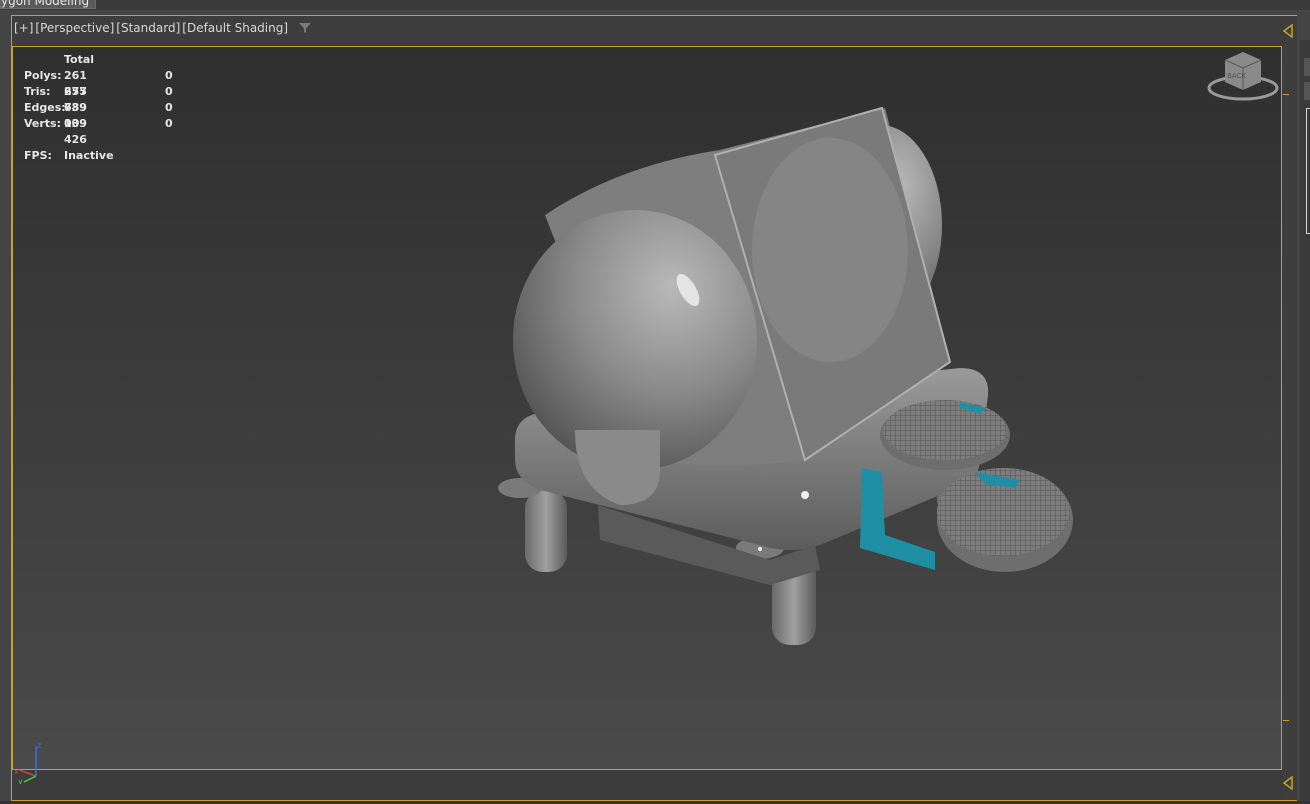 This screenshot has width=1310, height=804. Describe the element at coordinates (74, 28) in the screenshot. I see `viewport-menu-view: [Perspective]` at that location.